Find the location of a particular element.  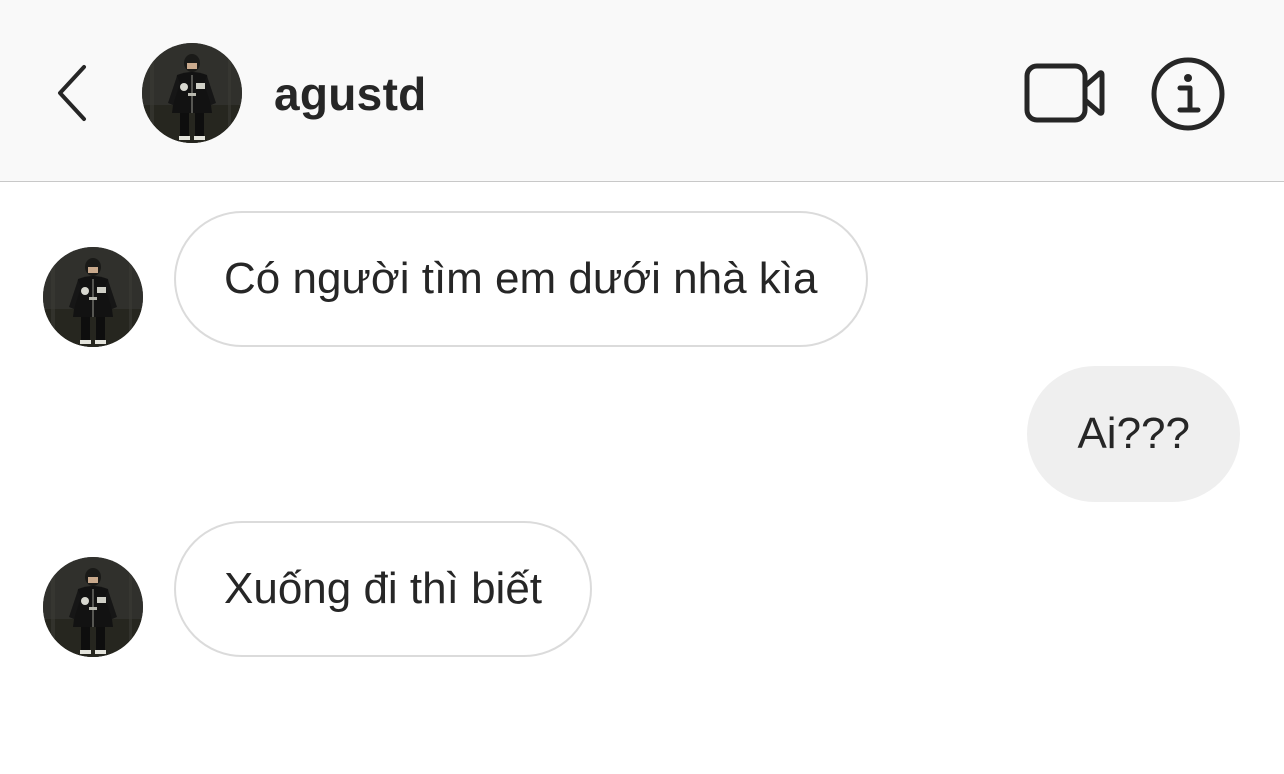

message-text: Xuống đi thì biết is located at coordinates (383, 588).